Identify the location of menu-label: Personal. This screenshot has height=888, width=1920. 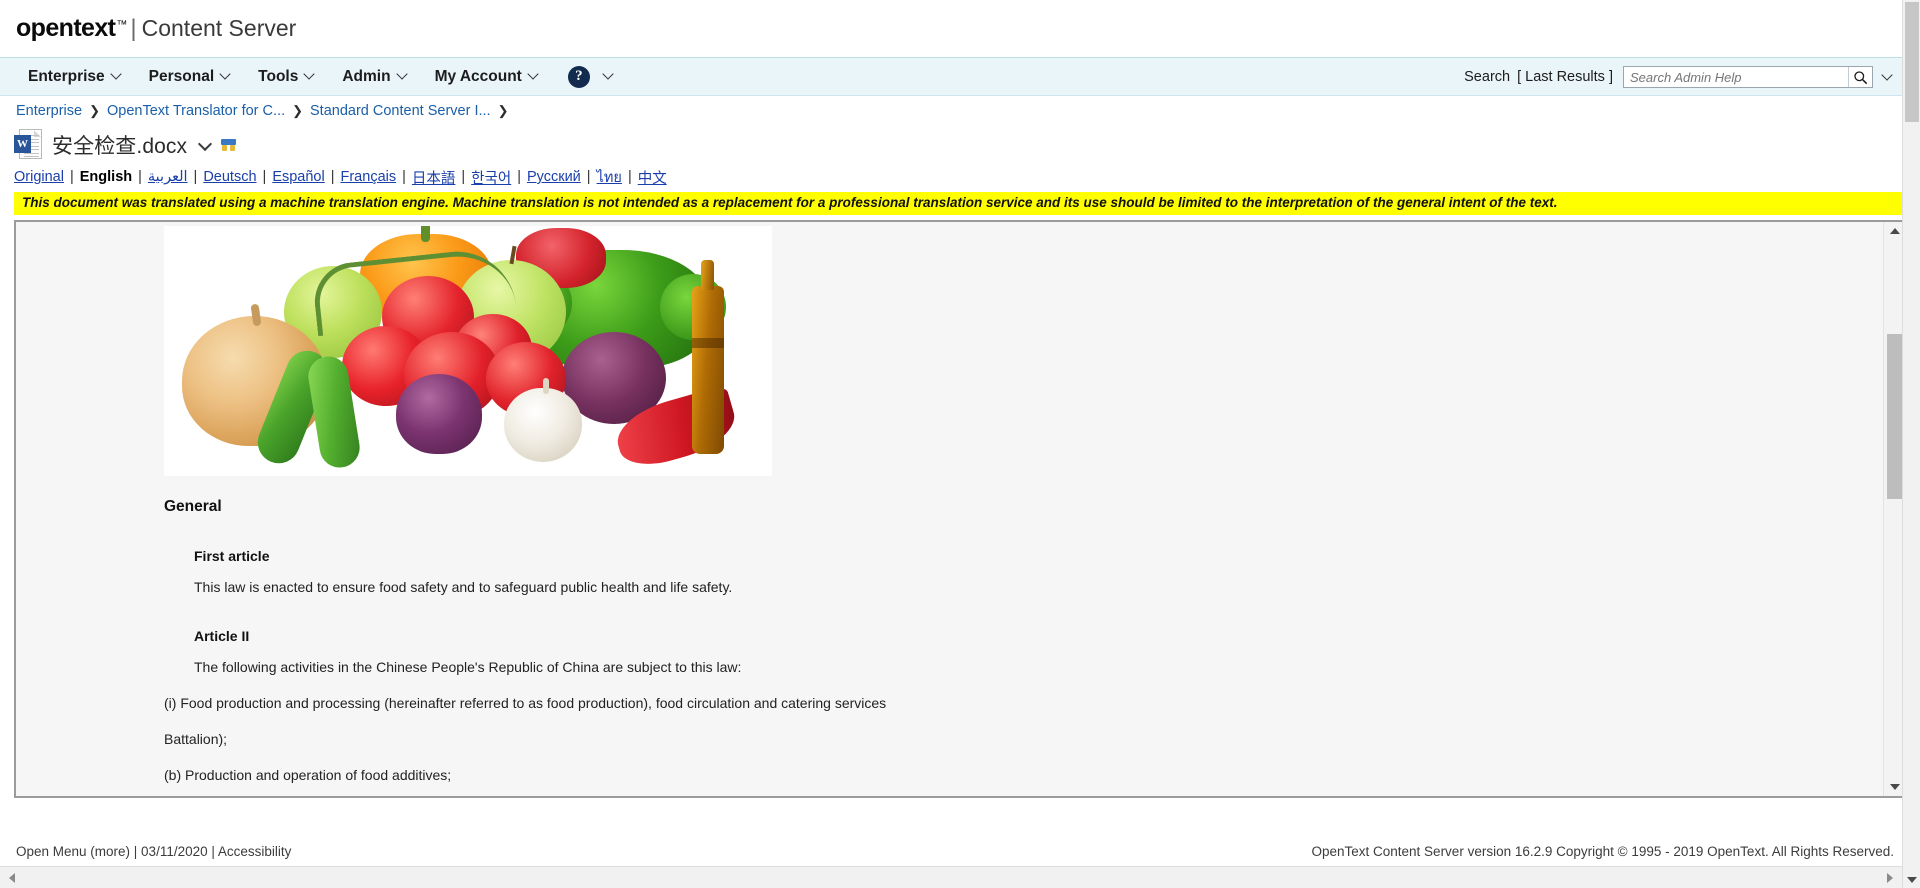
(181, 76).